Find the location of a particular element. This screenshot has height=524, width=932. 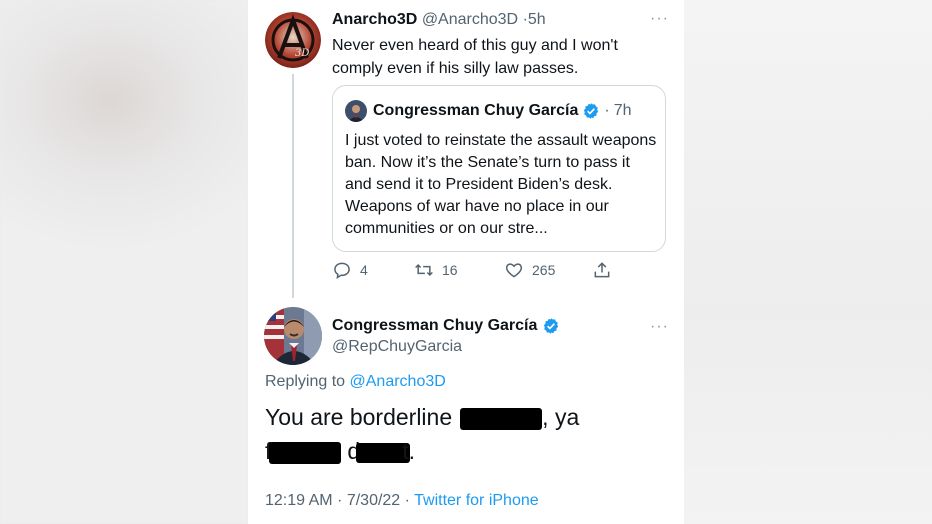

retweet-count: 16 is located at coordinates (450, 270).